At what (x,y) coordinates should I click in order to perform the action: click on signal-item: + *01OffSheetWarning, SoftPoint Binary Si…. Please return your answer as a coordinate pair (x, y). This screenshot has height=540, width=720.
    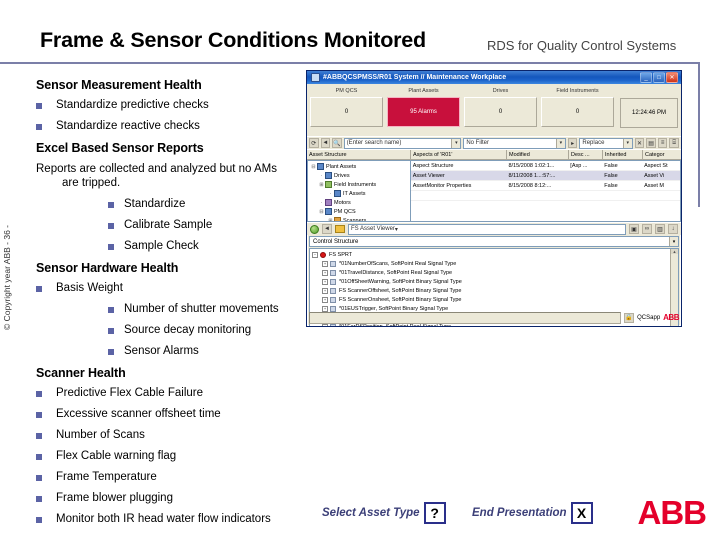
    Looking at the image, I should click on (495, 281).